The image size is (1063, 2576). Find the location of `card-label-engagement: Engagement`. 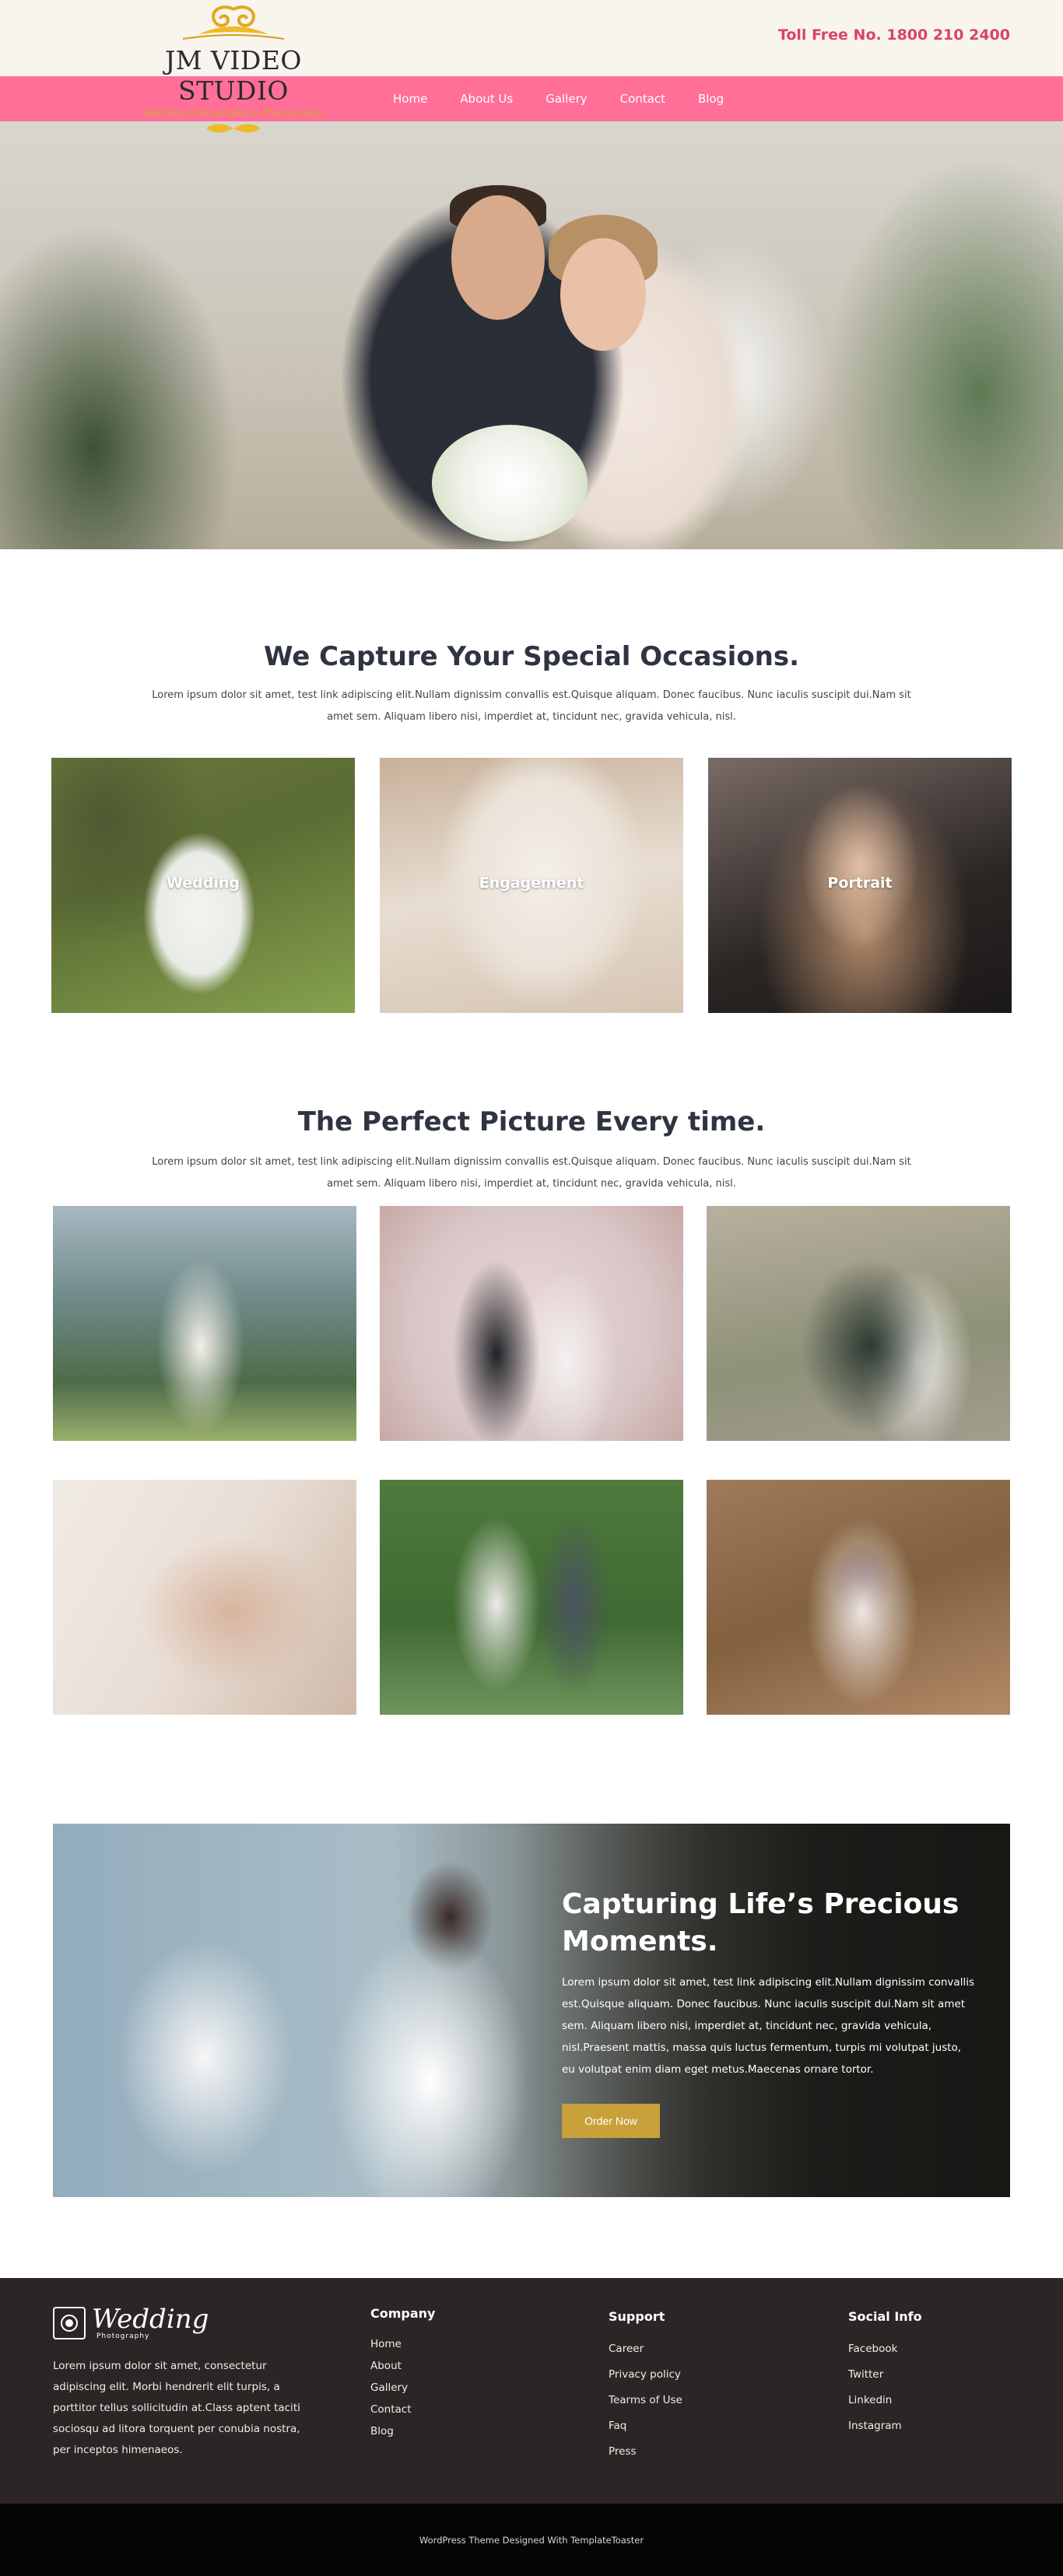

card-label-engagement: Engagement is located at coordinates (531, 883).